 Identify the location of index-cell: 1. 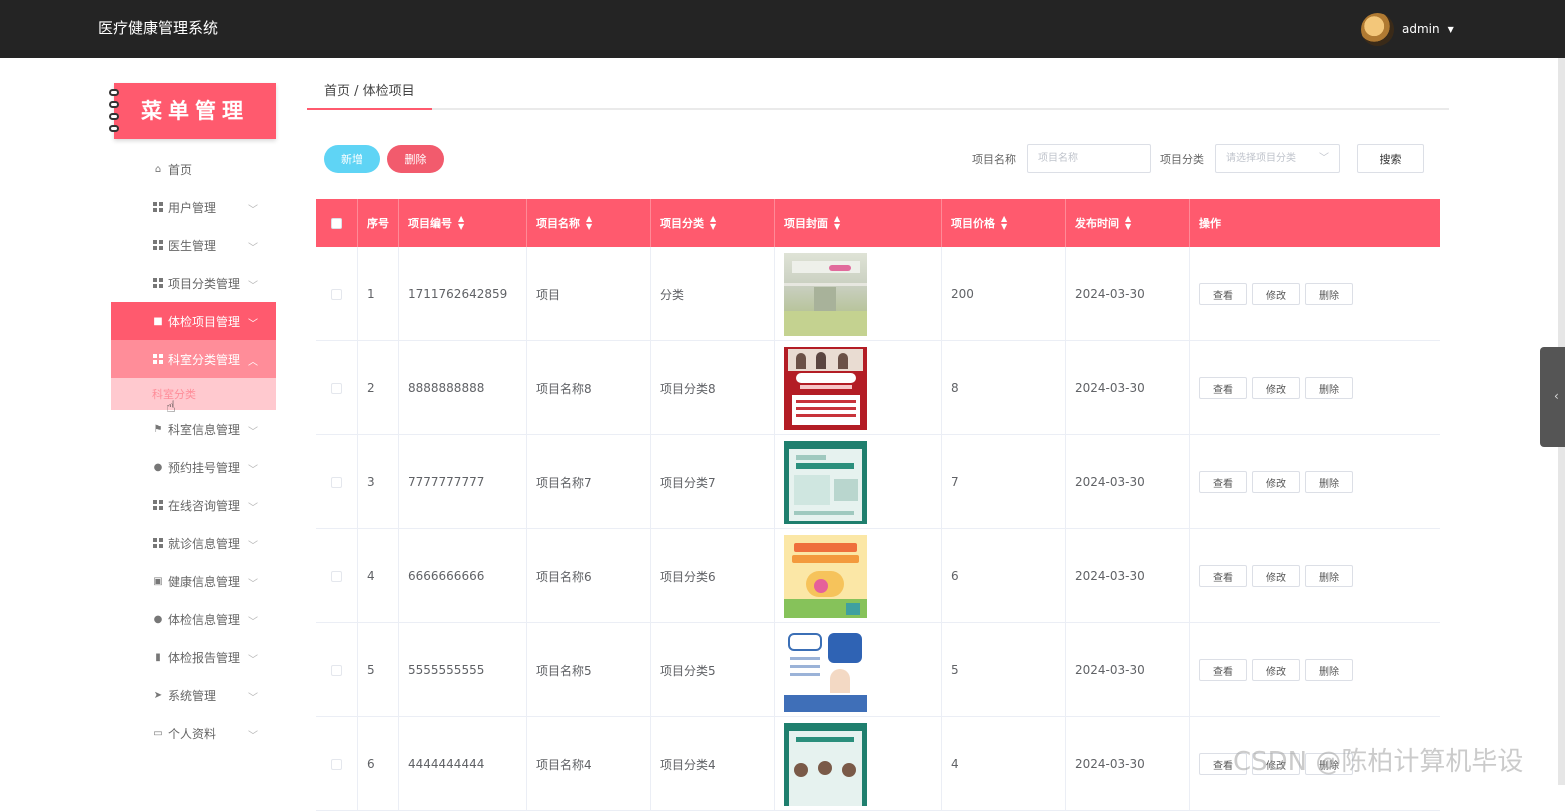
(378, 294).